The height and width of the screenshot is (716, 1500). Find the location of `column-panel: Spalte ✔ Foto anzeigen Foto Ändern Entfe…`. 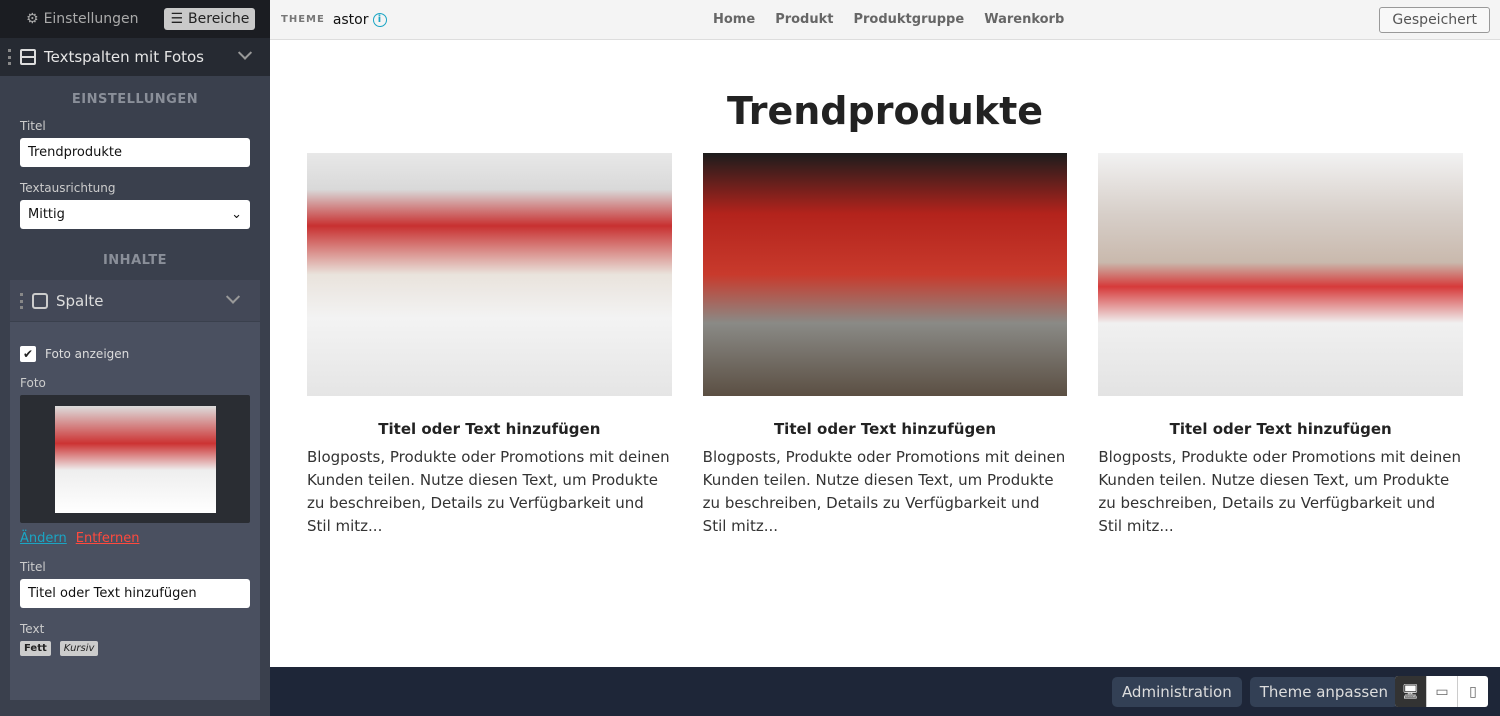

column-panel: Spalte ✔ Foto anzeigen Foto Ändern Entfe… is located at coordinates (135, 490).